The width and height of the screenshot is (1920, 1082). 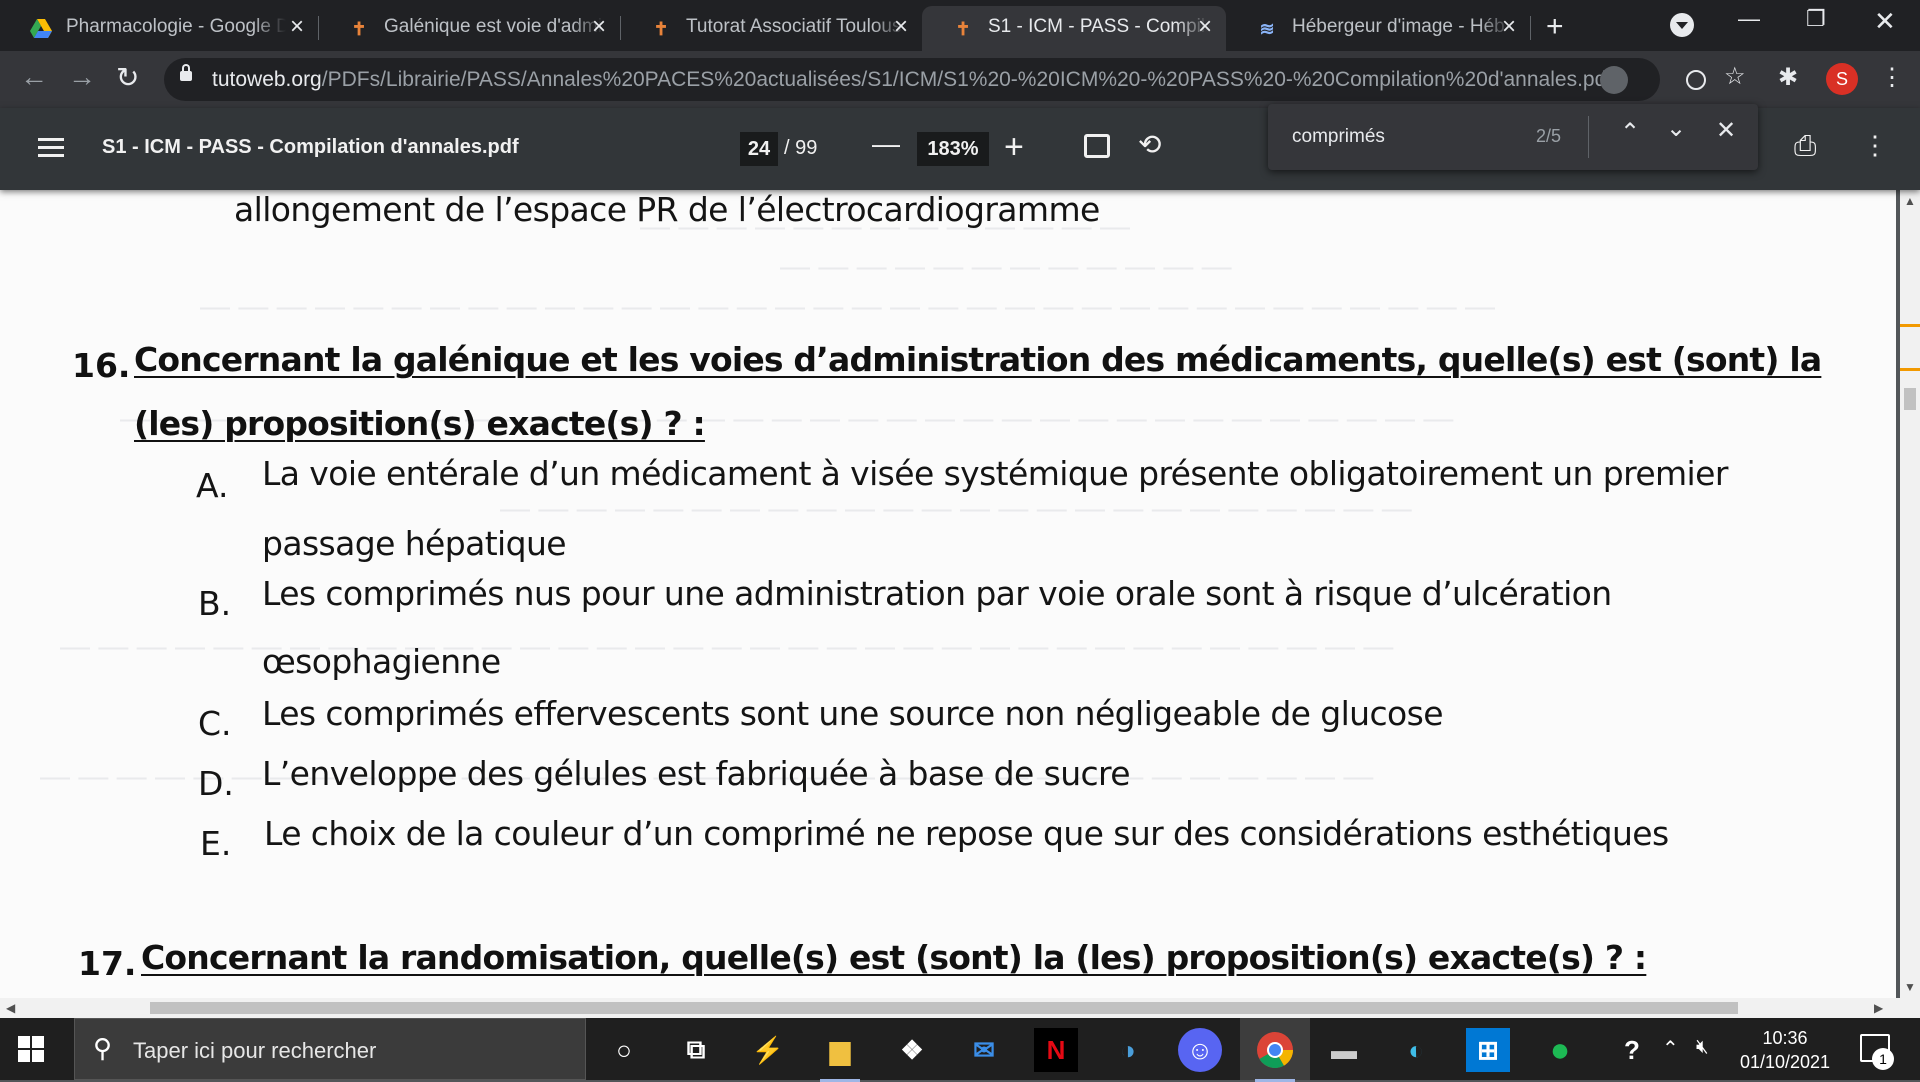 I want to click on volume-muted-icon: 🔇︎, so click(x=1702, y=1047).